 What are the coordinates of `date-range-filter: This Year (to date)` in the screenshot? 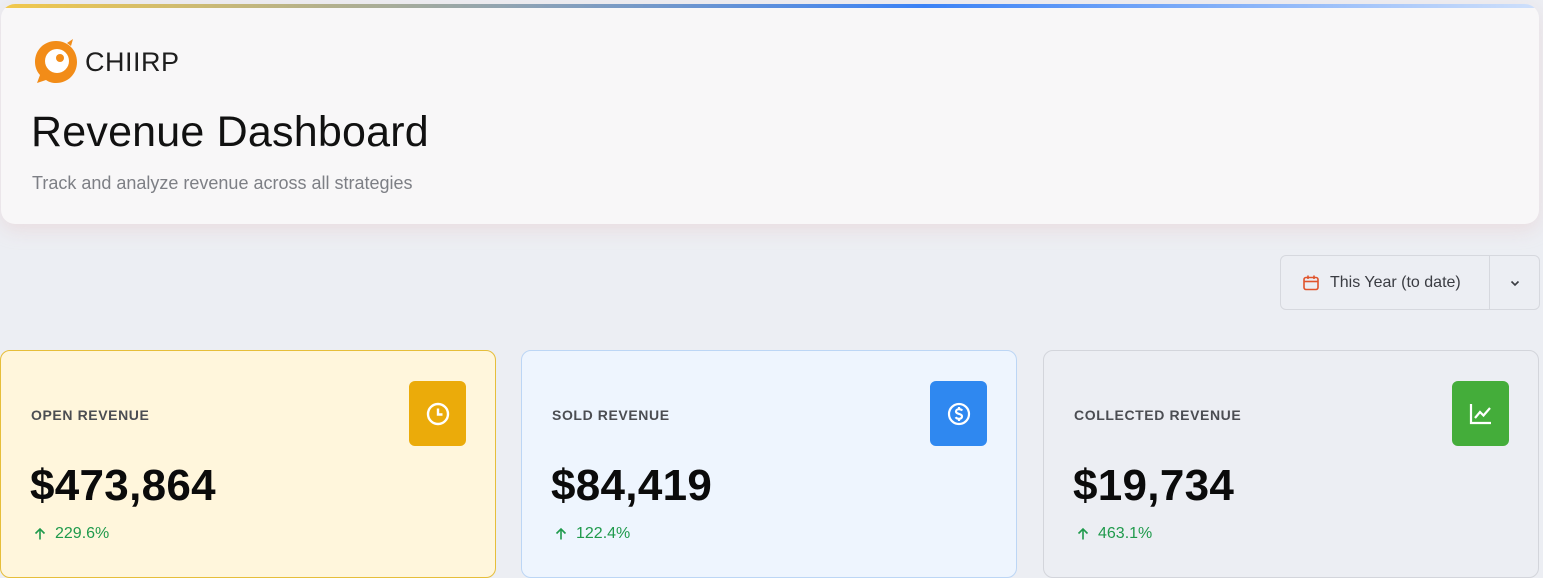 It's located at (1410, 282).